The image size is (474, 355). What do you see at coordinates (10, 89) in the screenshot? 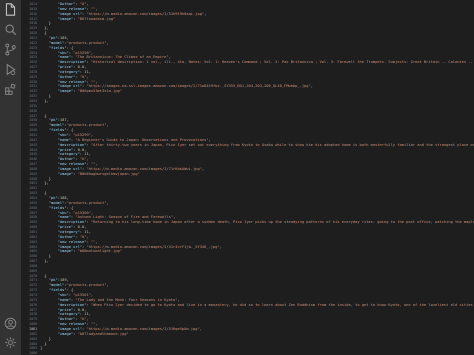
I see `extensions-icon` at bounding box center [10, 89].